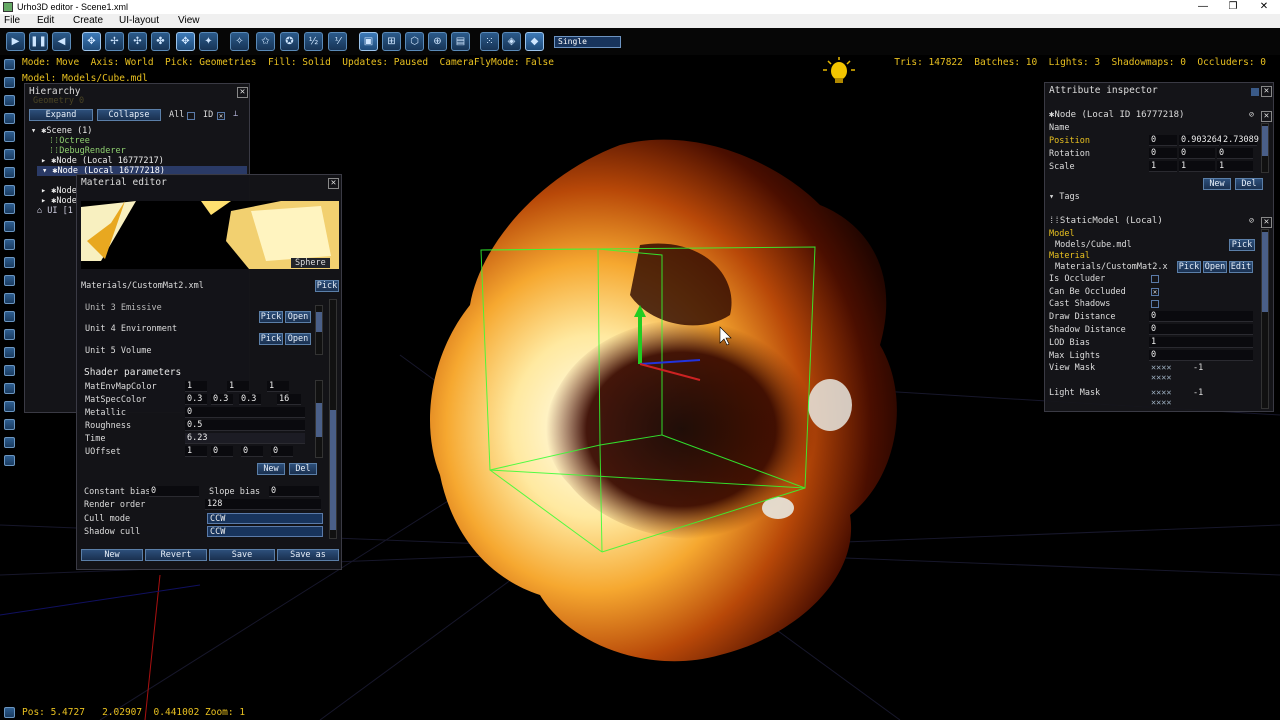 Image resolution: width=1280 pixels, height=720 pixels. I want to click on rotation-y: 0, so click(1197, 153).